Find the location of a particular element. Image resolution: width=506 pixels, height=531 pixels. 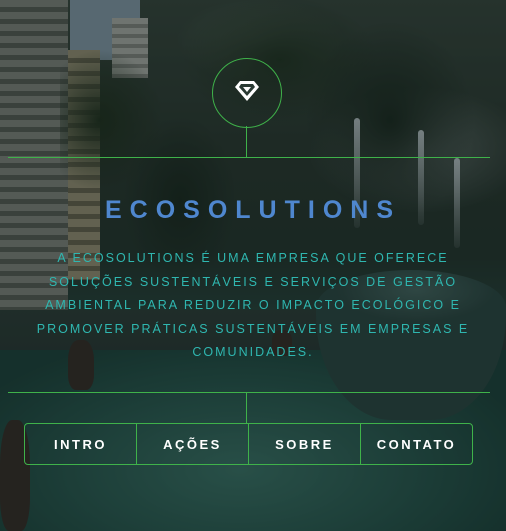

nav-item-sobre: SOBRE is located at coordinates (304, 444).